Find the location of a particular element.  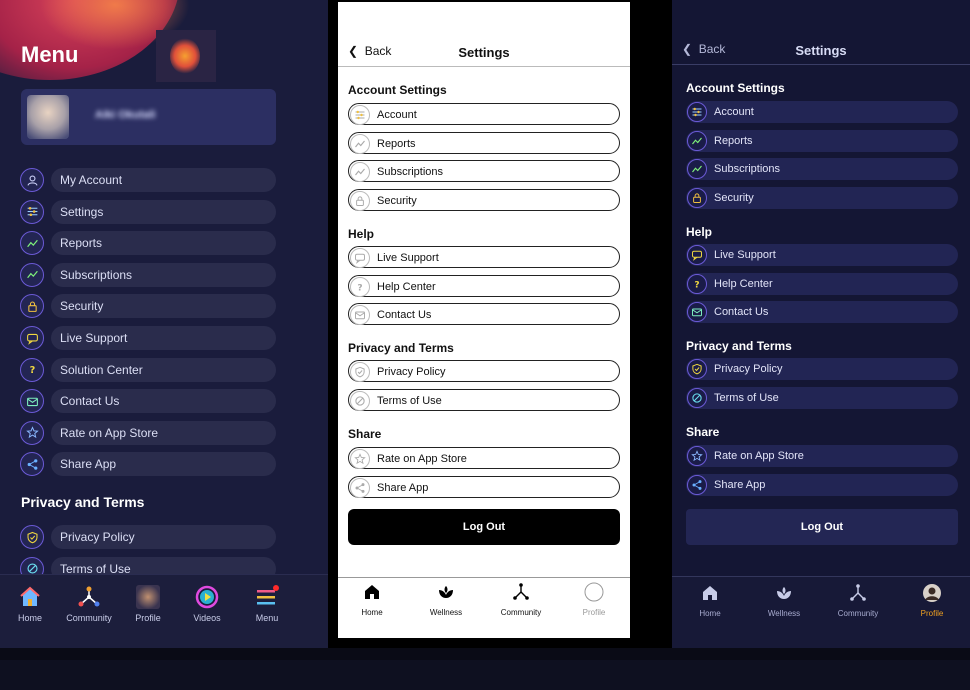

hamburger-icon is located at coordinates (267, 597).